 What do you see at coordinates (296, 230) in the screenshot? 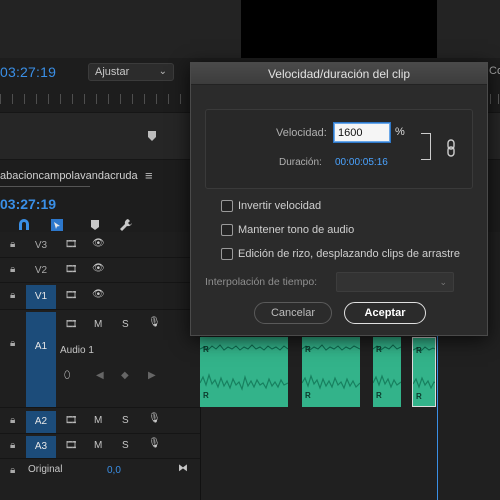
I see `checkbox-label: Mantener tono de audio` at bounding box center [296, 230].